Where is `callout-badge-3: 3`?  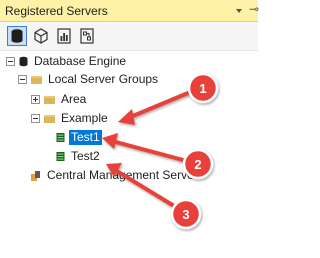 callout-badge-3: 3 is located at coordinates (186, 214).